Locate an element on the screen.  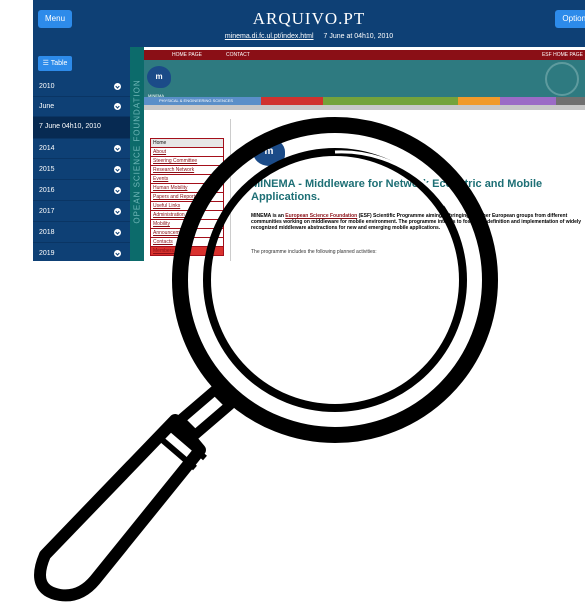
archived-date: 7 June at 04h10, 2010 is located at coordinates (358, 36).